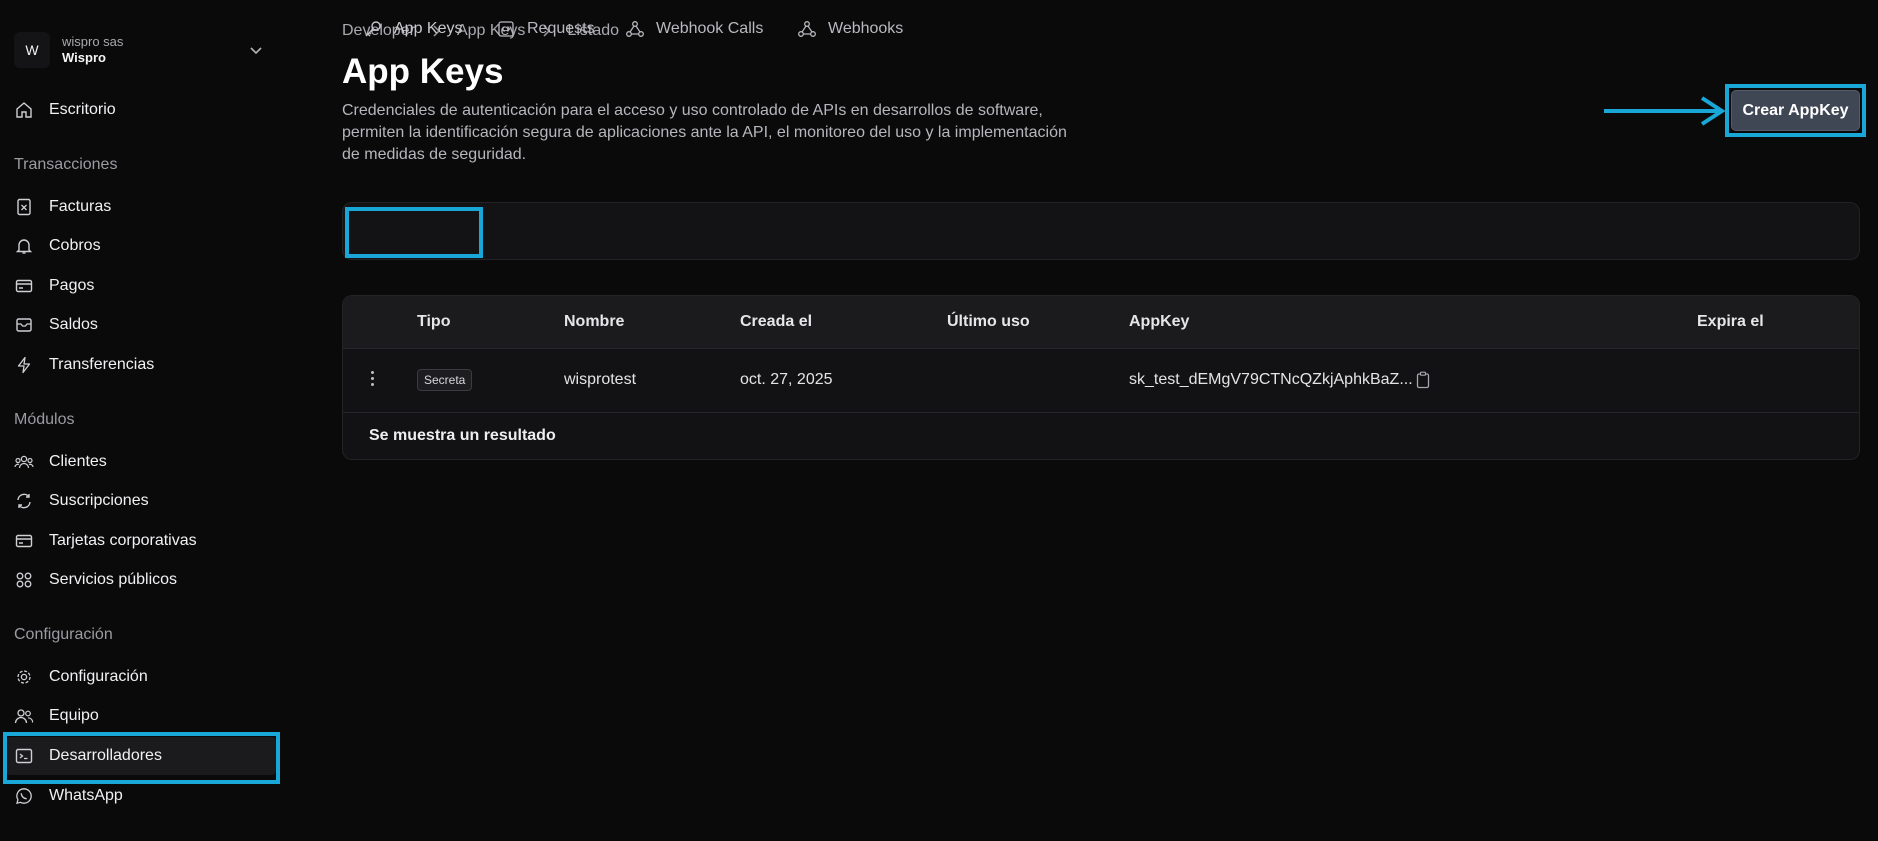 This screenshot has width=1878, height=841. Describe the element at coordinates (75, 245) in the screenshot. I see `sidebar-item-label: Cobros` at that location.